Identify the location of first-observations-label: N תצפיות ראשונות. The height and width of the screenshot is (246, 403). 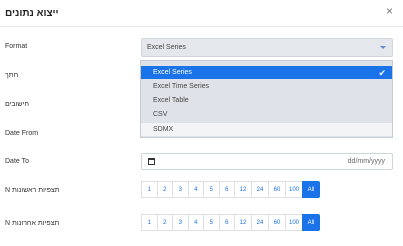
(32, 190).